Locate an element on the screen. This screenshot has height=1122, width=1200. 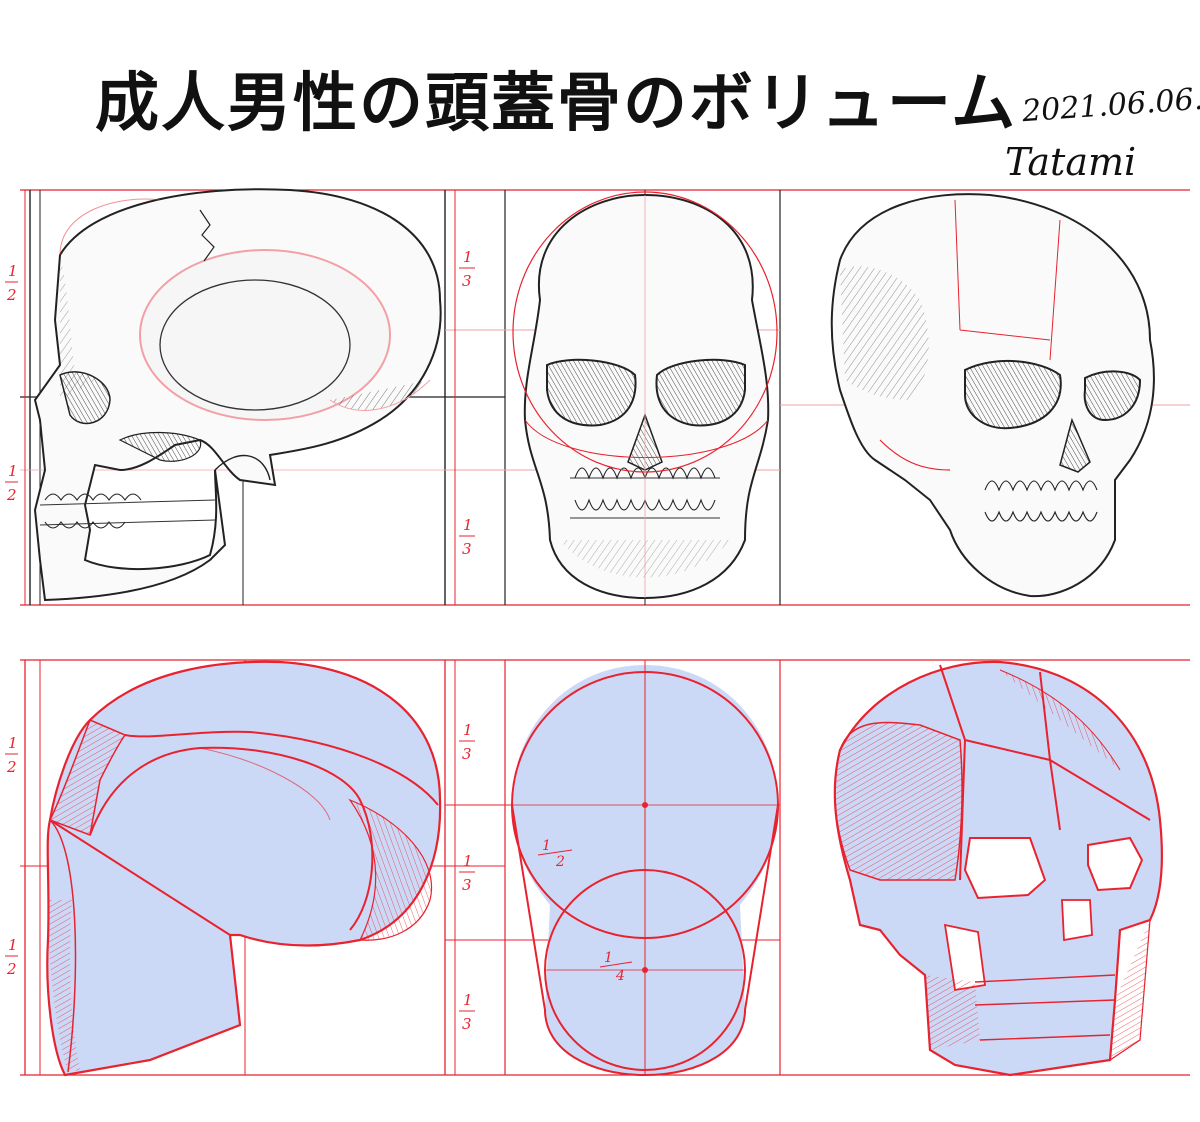
label-bottom-middle-third-3: 1 3 is located at coordinates (467, 1012).